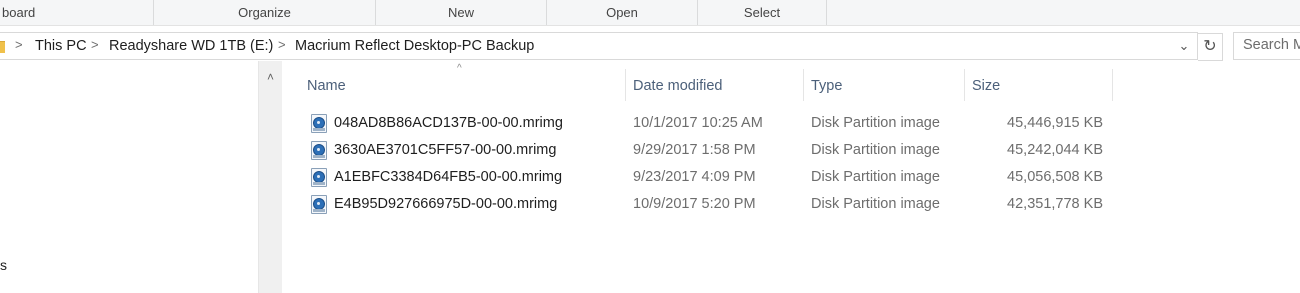 Image resolution: width=1300 pixels, height=293 pixels. Describe the element at coordinates (264, 12) in the screenshot. I see `ribbon-group-organize: Organize` at that location.